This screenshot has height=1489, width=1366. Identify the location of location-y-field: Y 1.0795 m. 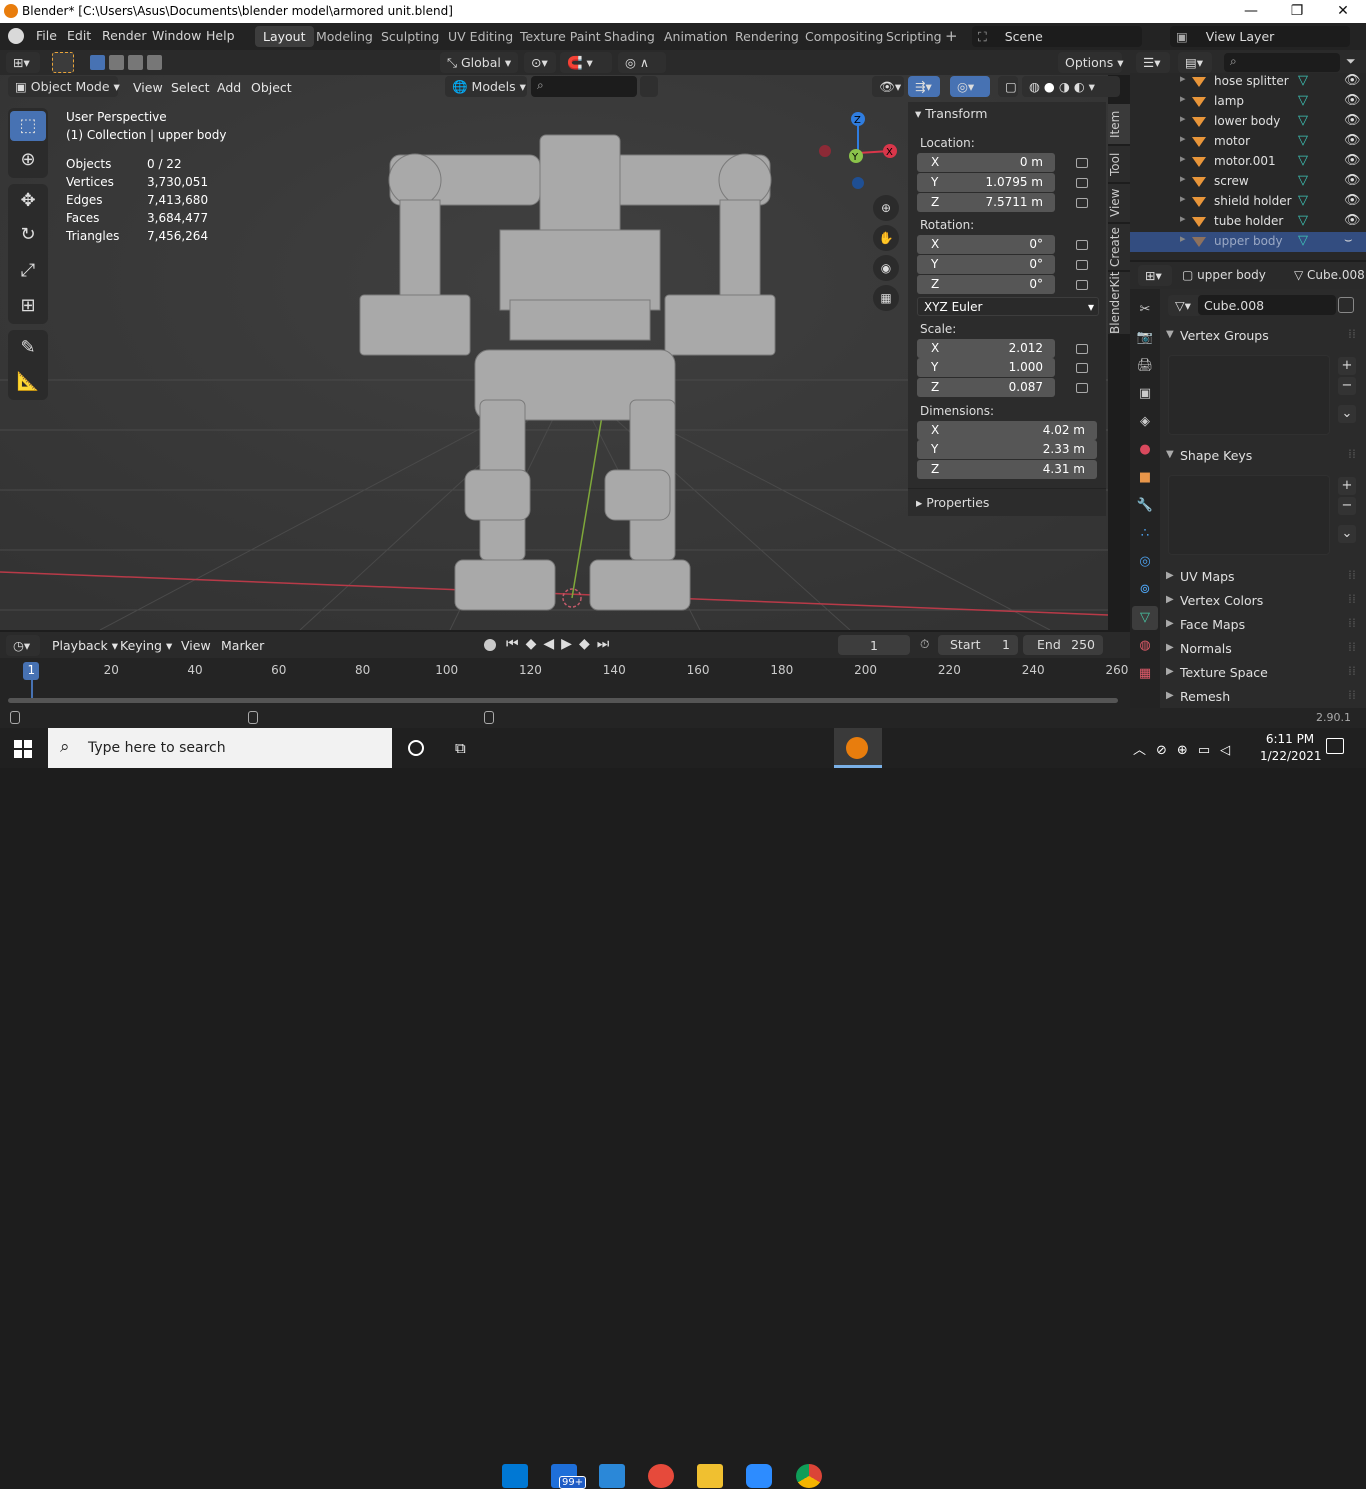
(986, 182).